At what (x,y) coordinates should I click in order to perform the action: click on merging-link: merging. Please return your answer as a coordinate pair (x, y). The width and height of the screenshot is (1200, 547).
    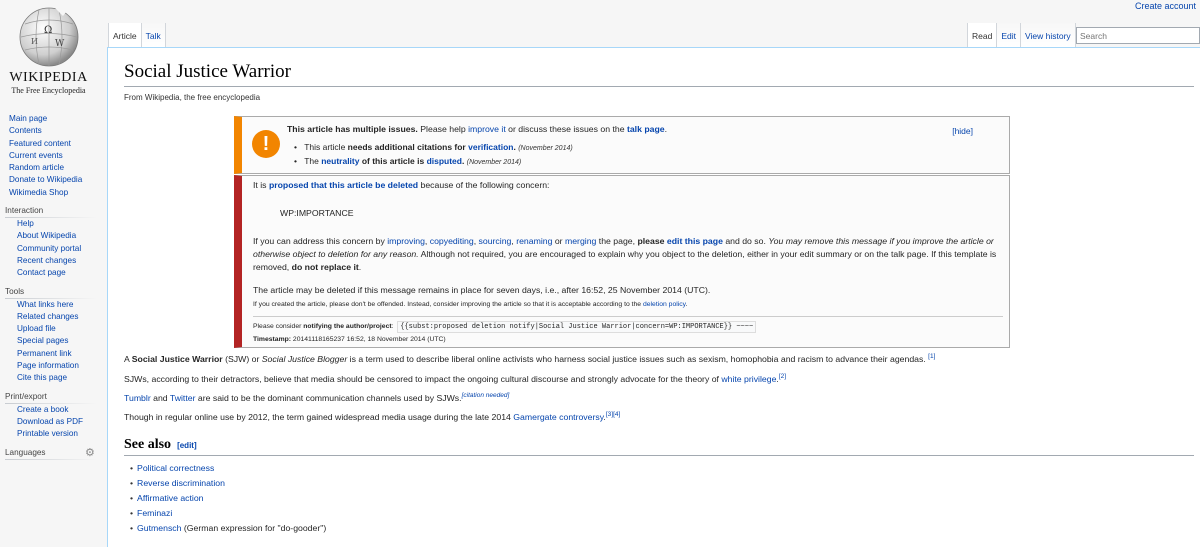
    Looking at the image, I should click on (580, 241).